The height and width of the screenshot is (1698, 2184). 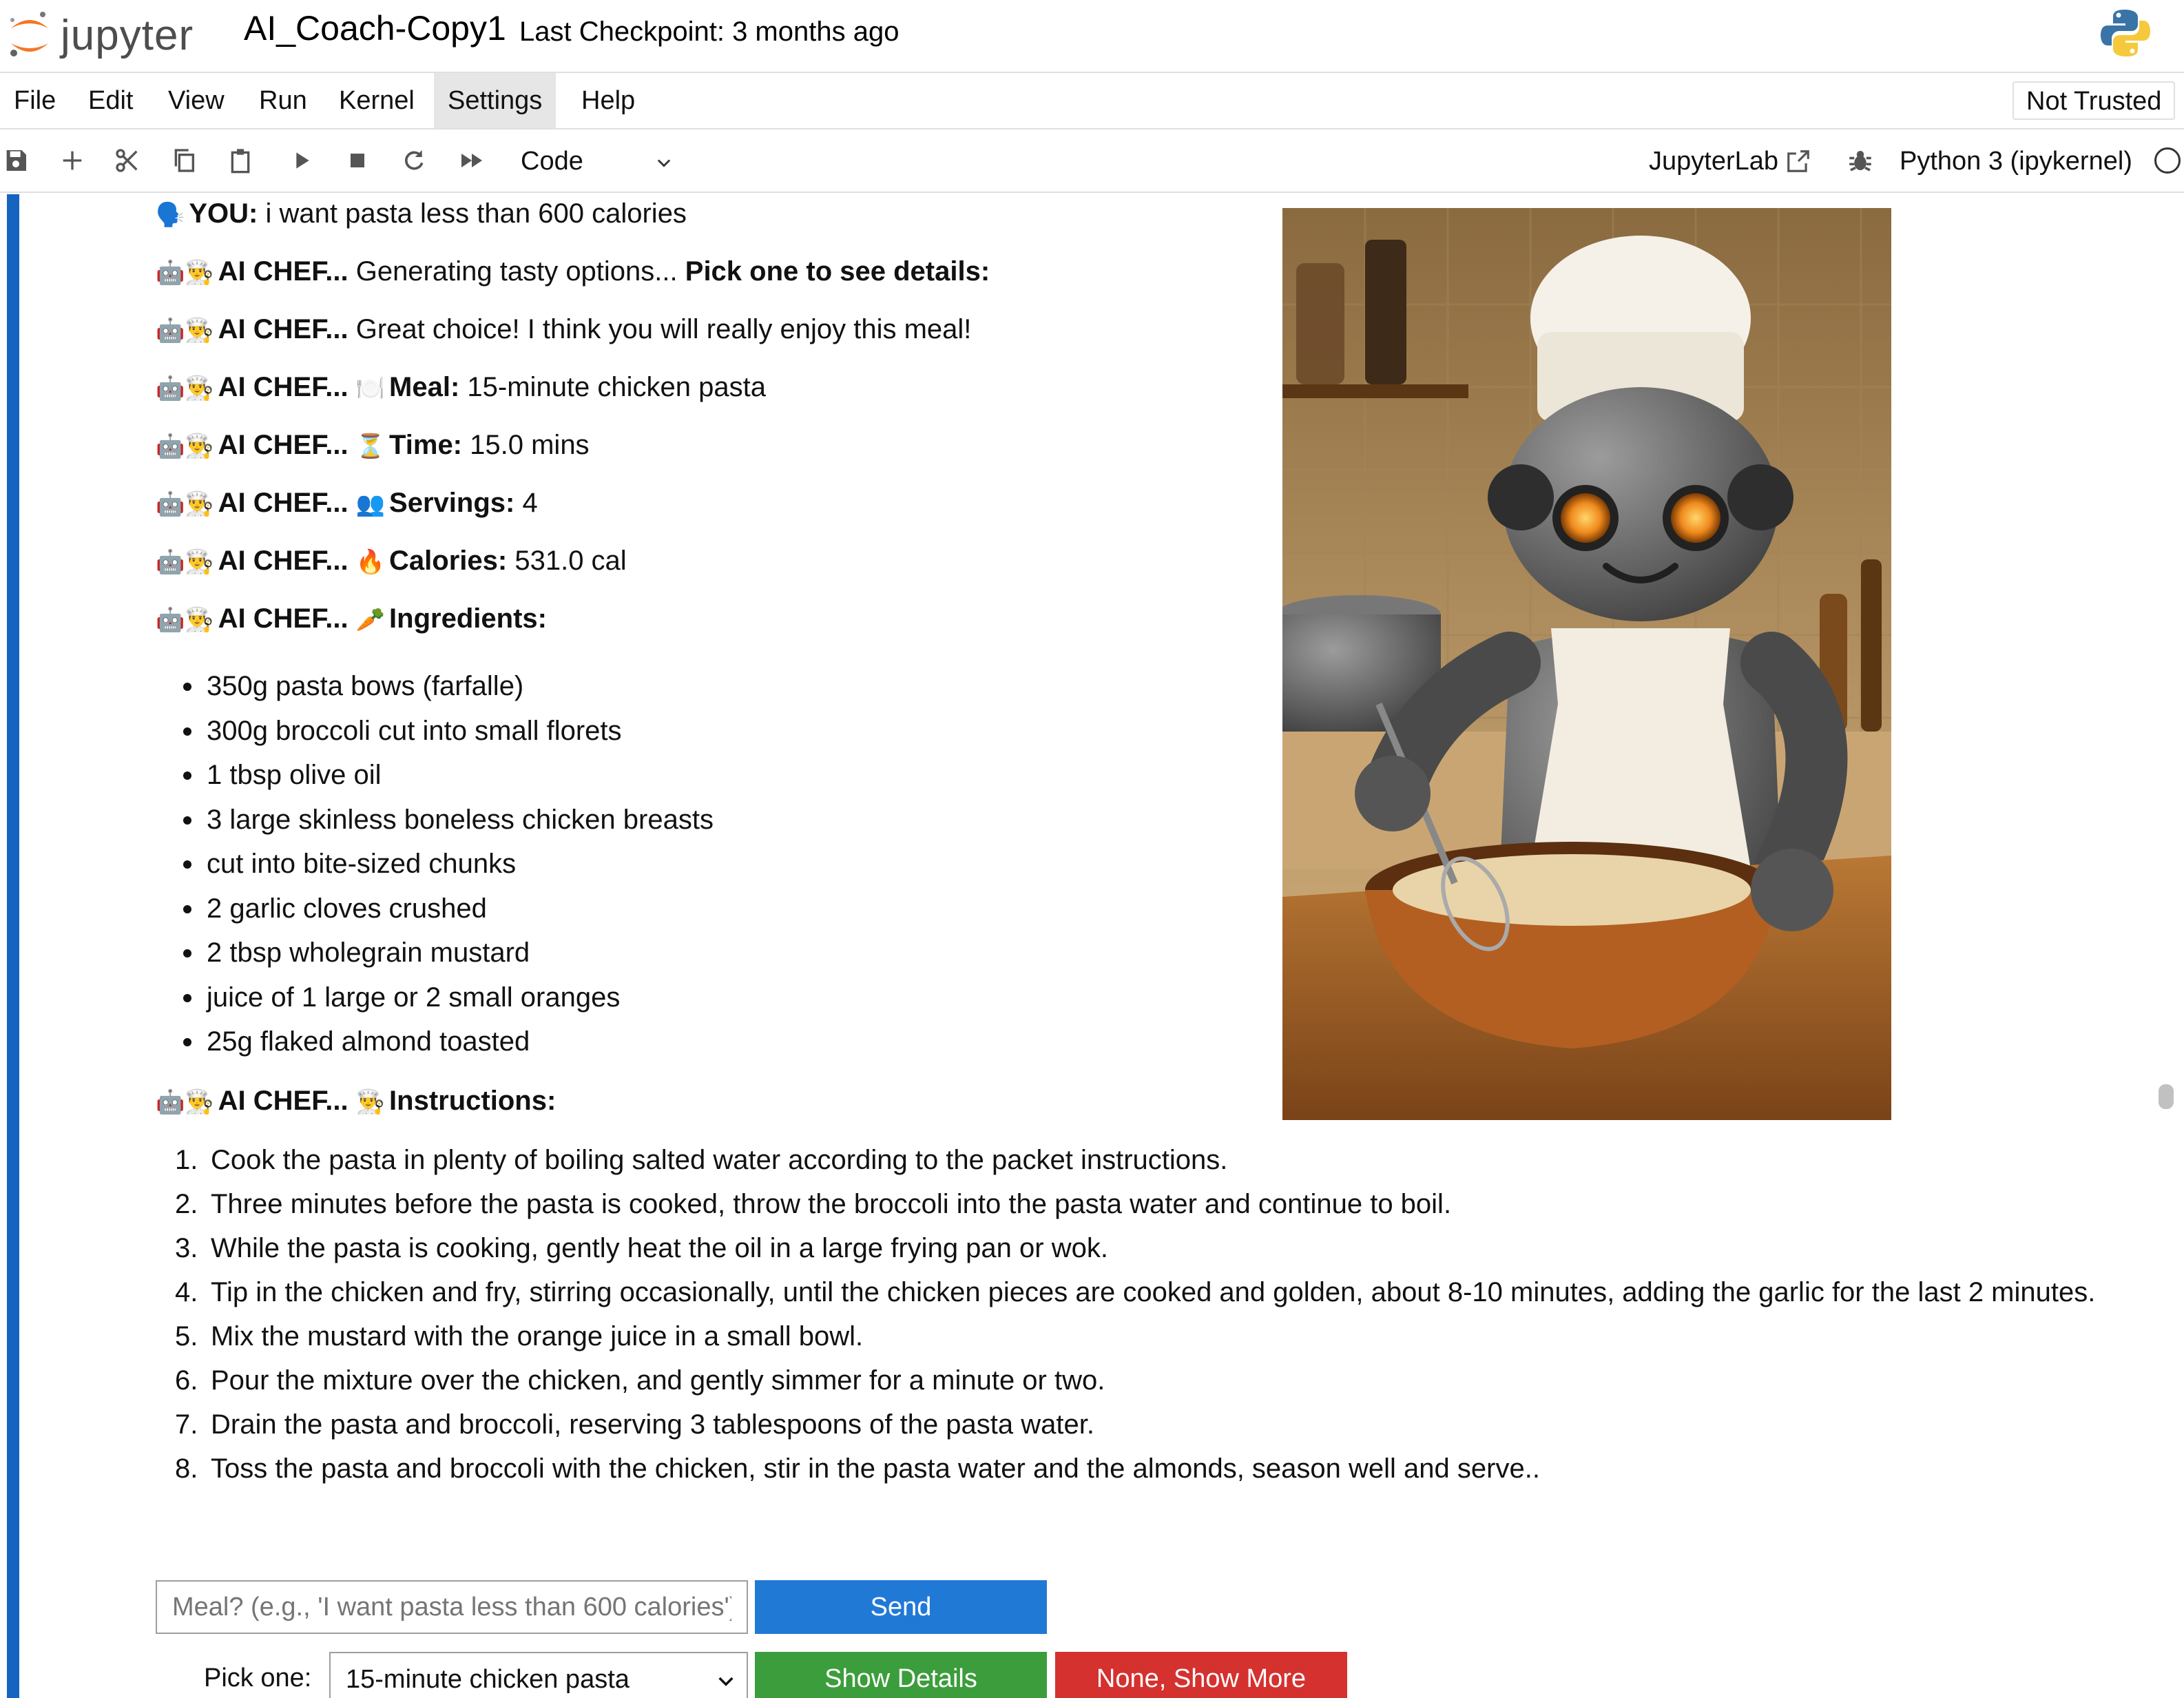 I want to click on instructions-label: Instructions:, so click(x=473, y=1101).